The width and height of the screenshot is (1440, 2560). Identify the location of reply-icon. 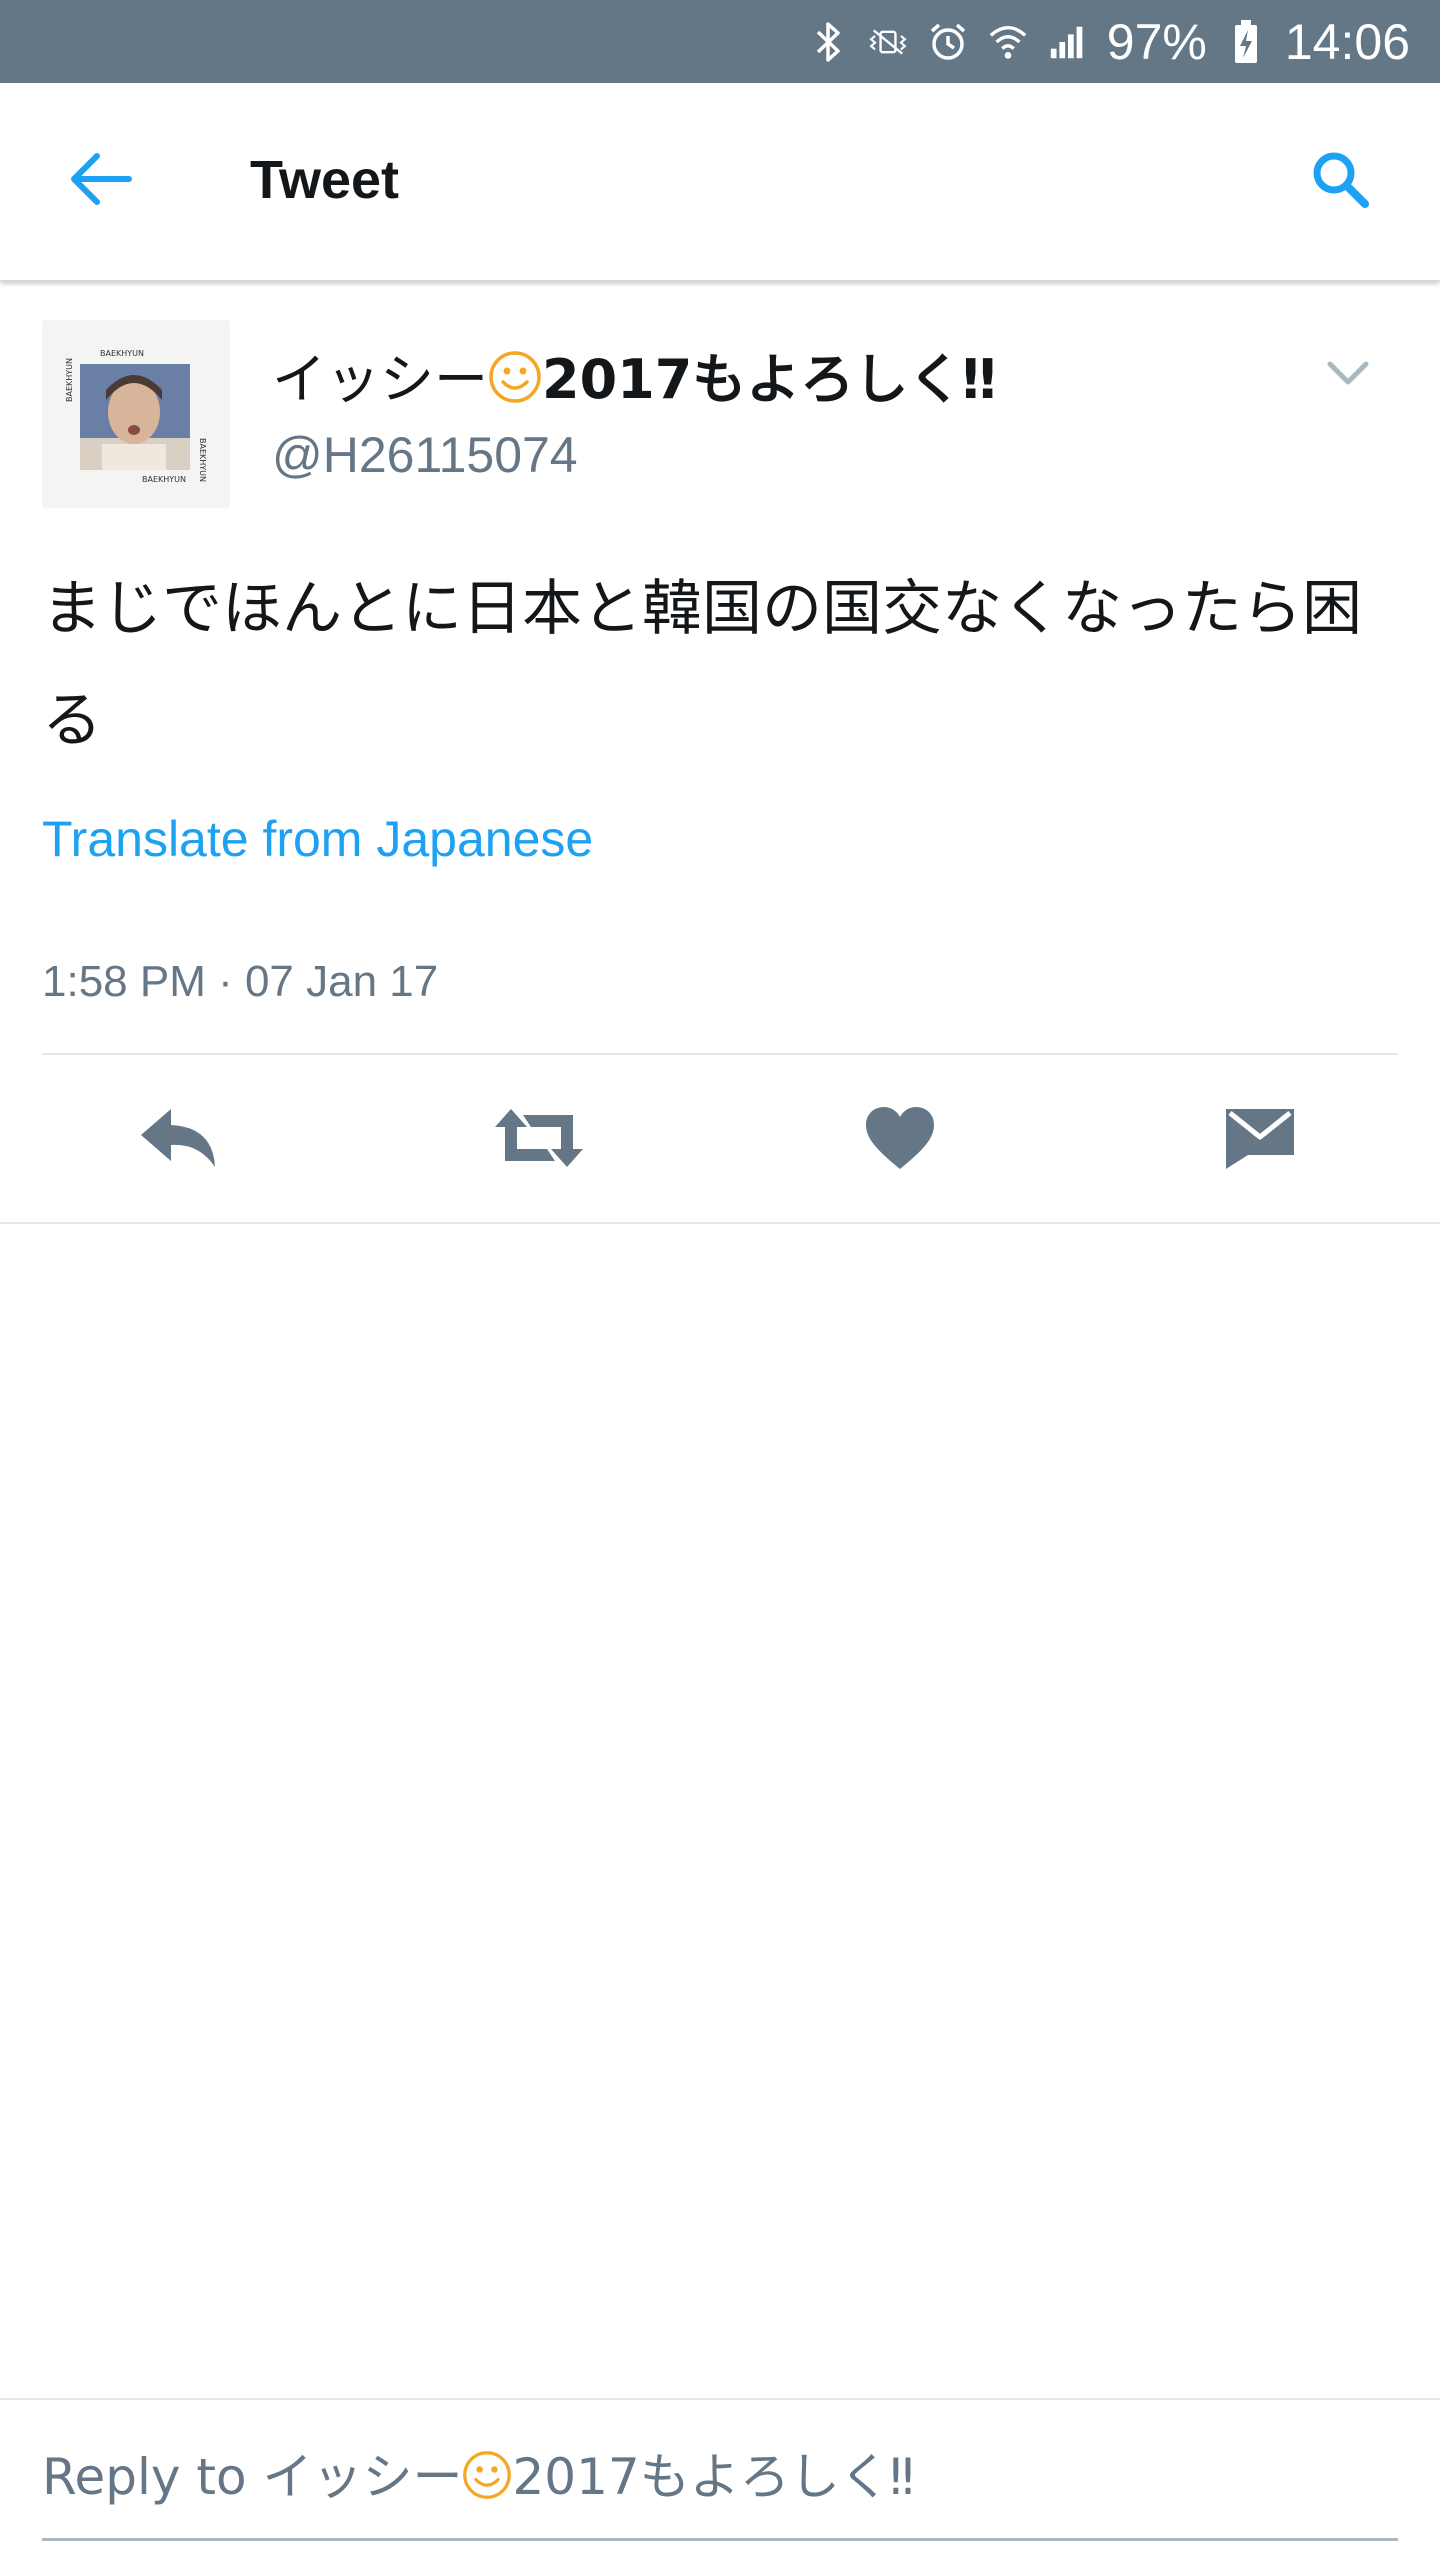
(179, 1140).